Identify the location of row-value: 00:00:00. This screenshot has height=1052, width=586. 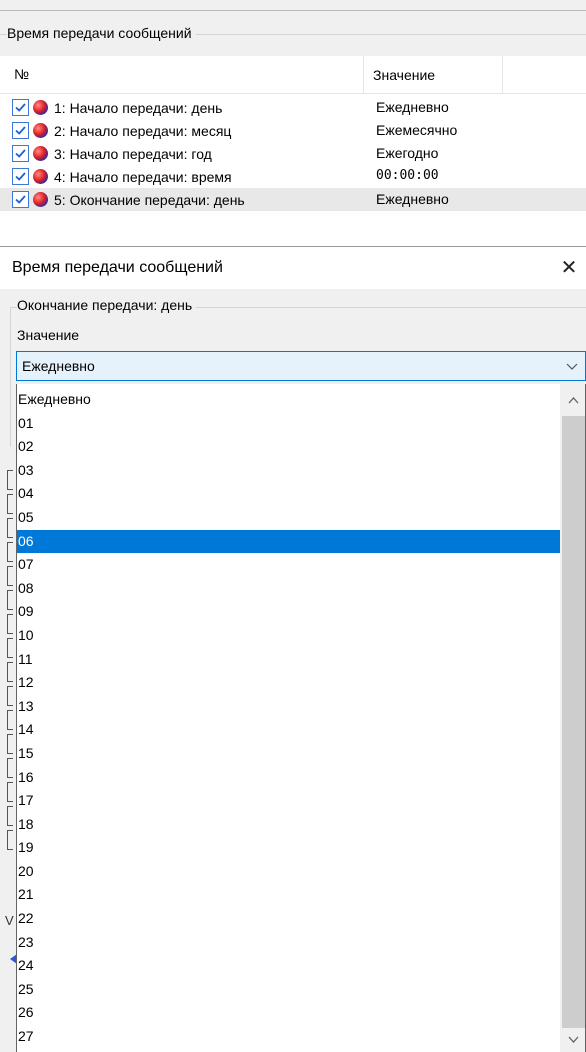
(407, 175).